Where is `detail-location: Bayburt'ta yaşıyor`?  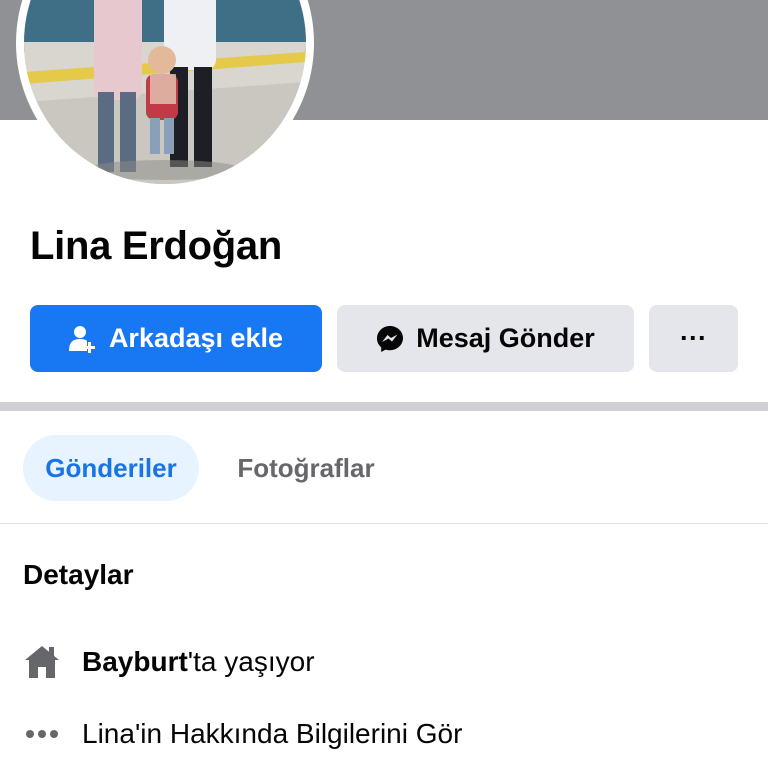
detail-location: Bayburt'ta yaşıyor is located at coordinates (168, 662).